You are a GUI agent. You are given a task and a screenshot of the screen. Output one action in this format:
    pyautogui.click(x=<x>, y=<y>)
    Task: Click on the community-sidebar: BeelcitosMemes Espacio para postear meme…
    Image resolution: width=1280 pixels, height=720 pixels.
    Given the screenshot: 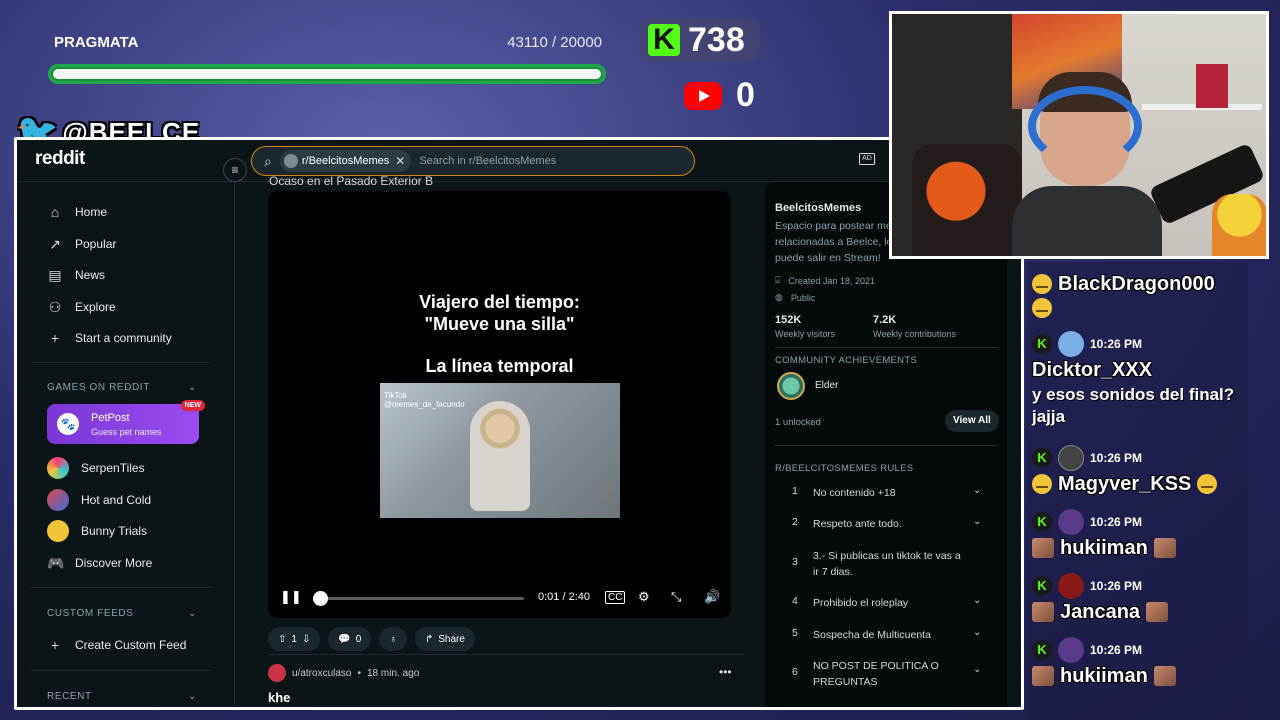 What is the action you would take?
    pyautogui.click(x=886, y=444)
    